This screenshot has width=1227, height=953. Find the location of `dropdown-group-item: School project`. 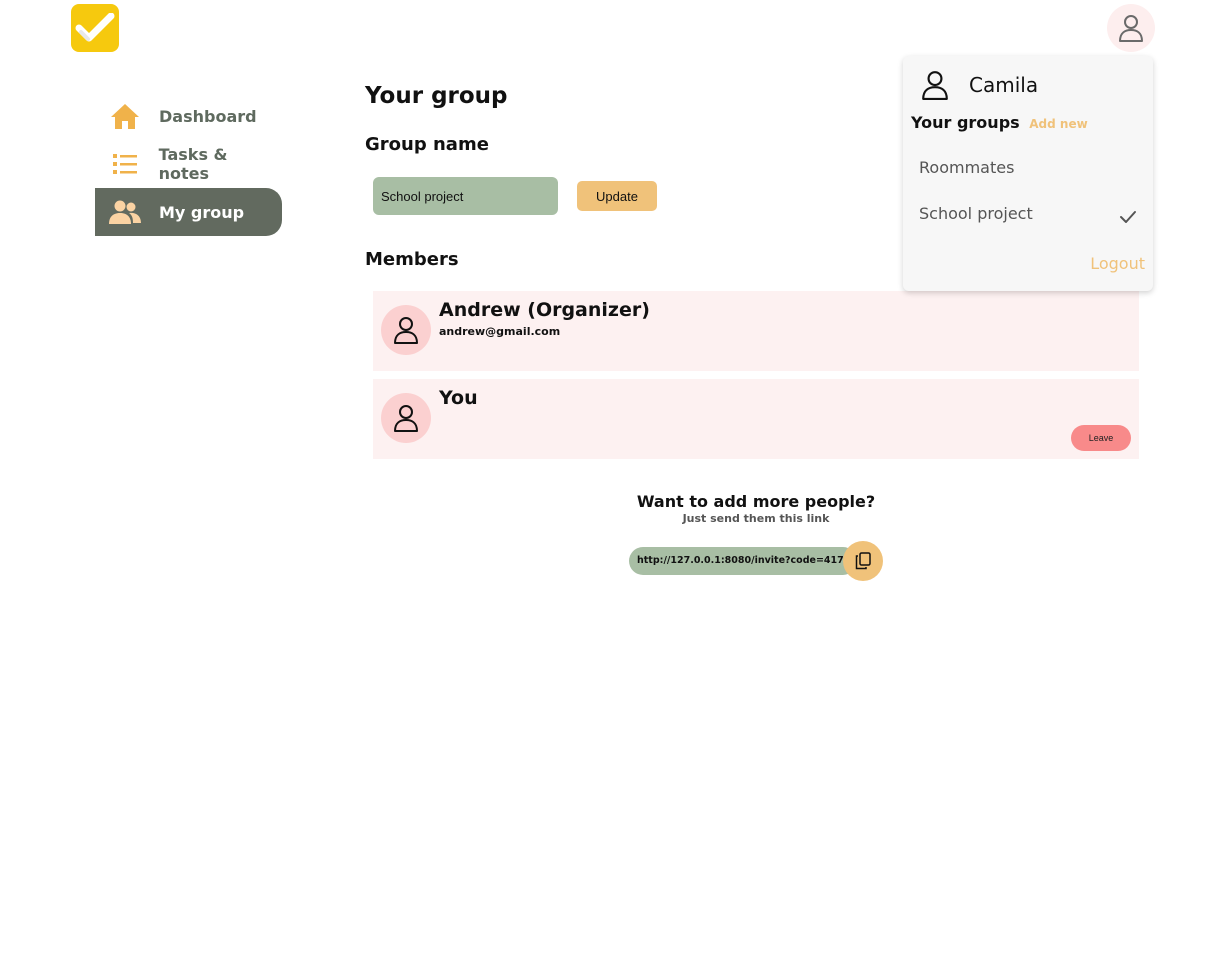

dropdown-group-item: School project is located at coordinates (1032, 214).